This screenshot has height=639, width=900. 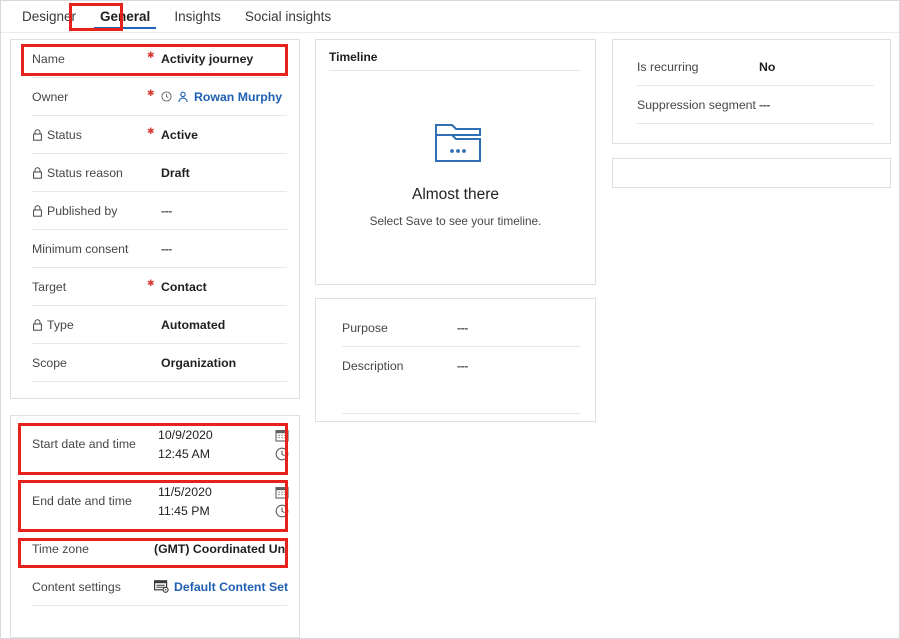 I want to click on field-label-end-date-time: End date and time, so click(x=93, y=501).